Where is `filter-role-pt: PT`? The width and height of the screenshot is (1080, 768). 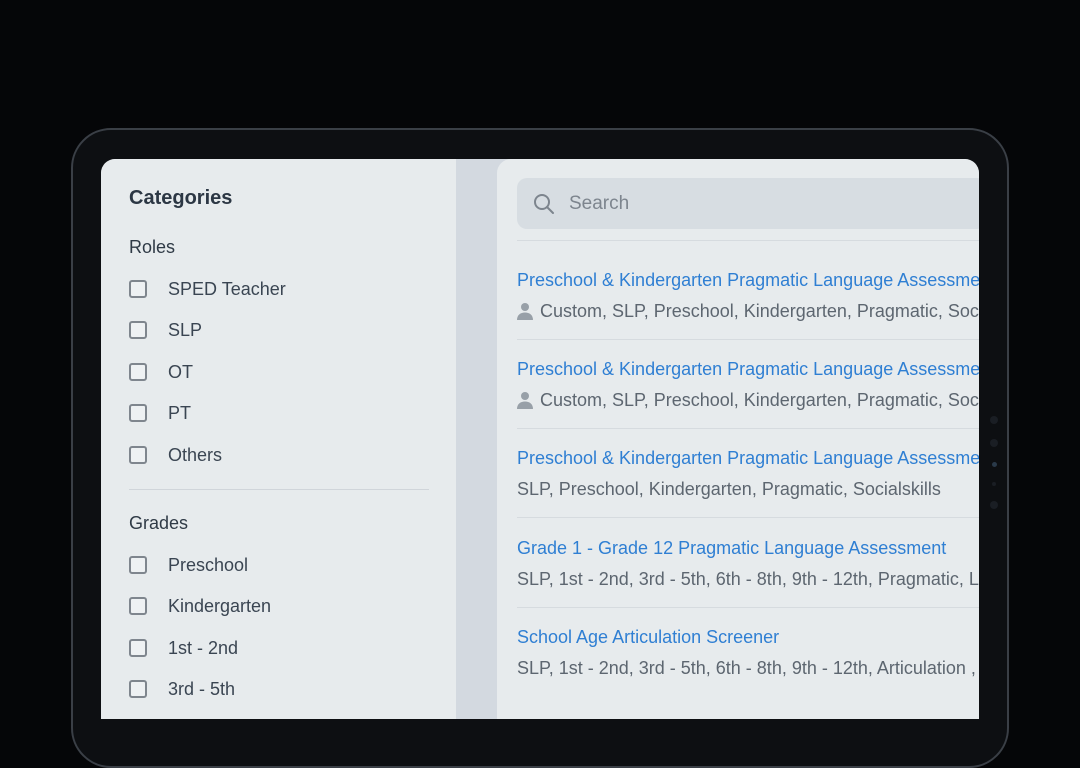
filter-role-pt: PT is located at coordinates (160, 413).